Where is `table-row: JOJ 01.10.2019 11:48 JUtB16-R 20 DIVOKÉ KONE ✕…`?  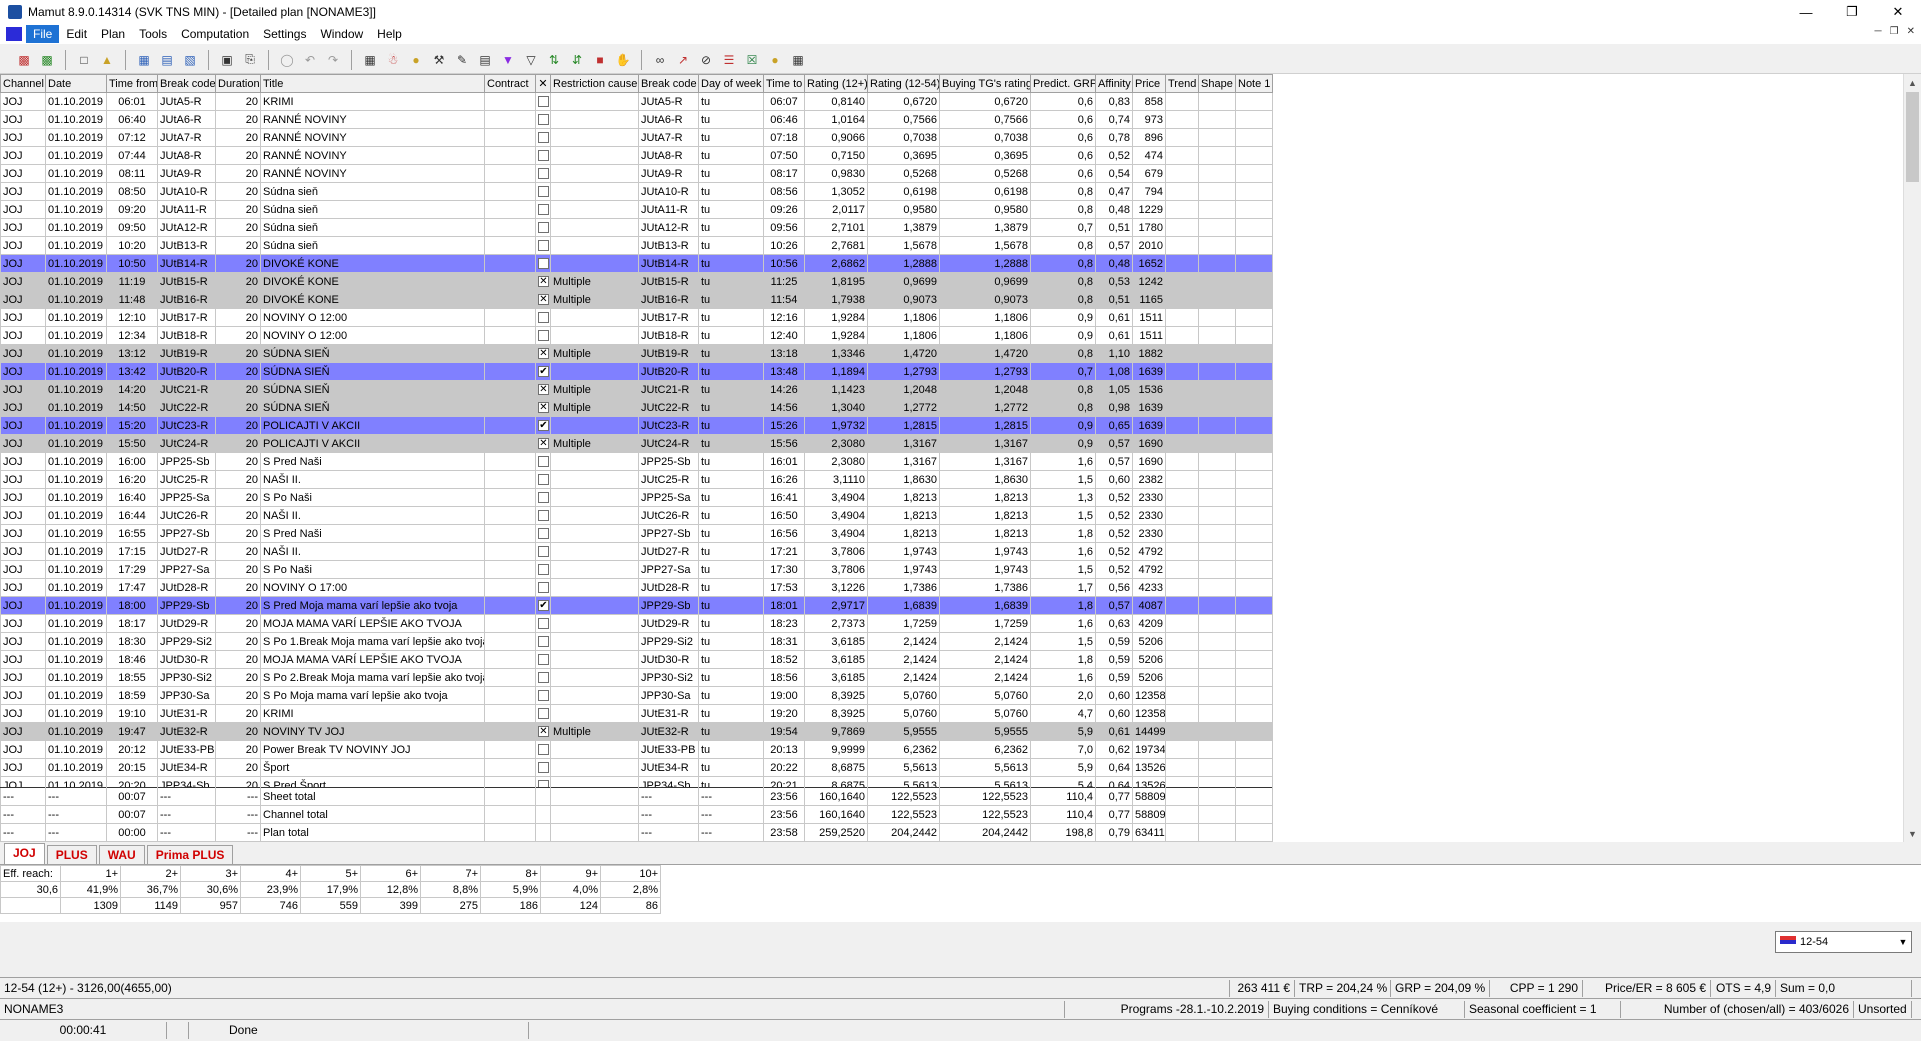
table-row: JOJ 01.10.2019 11:48 JUtB16-R 20 DIVOKÉ KONE ✕… is located at coordinates (636, 299).